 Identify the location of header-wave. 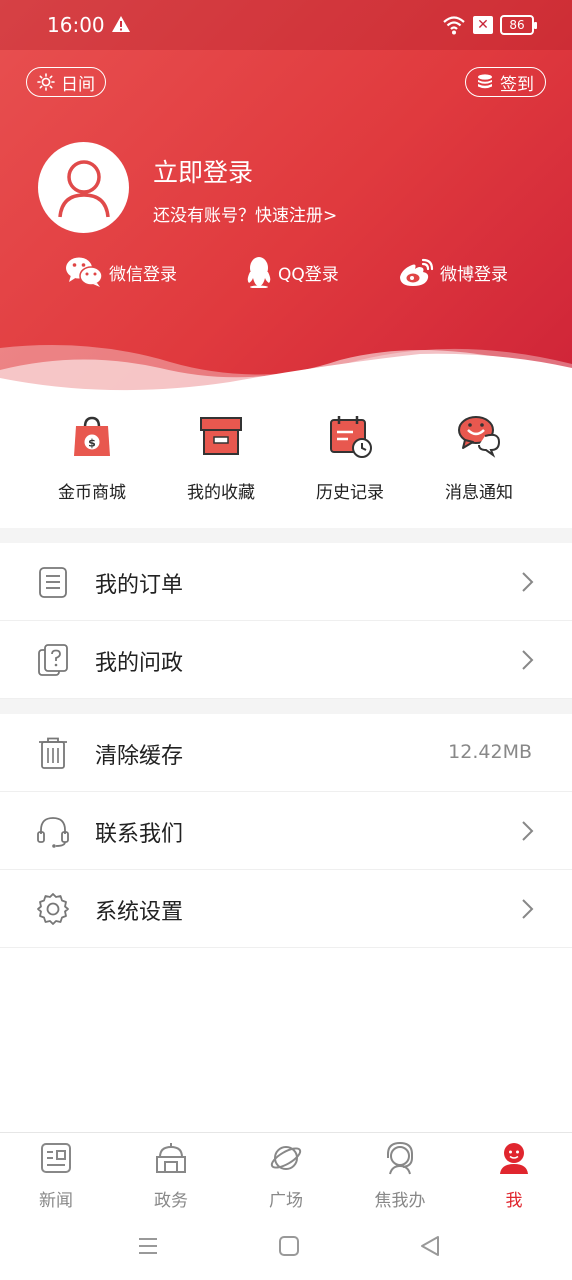
(286, 372).